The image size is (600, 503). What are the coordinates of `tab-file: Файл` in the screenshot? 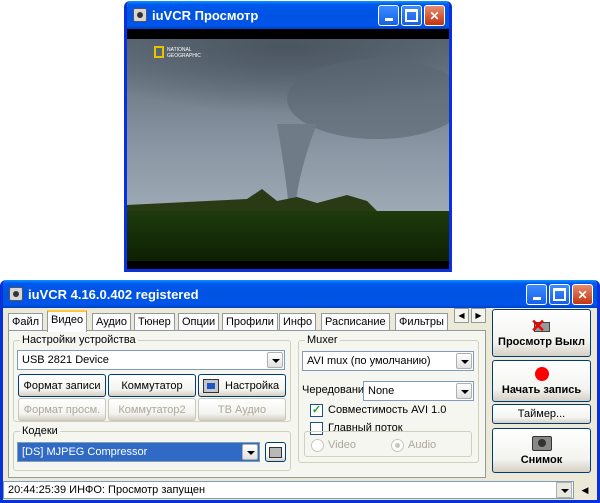 It's located at (26, 322).